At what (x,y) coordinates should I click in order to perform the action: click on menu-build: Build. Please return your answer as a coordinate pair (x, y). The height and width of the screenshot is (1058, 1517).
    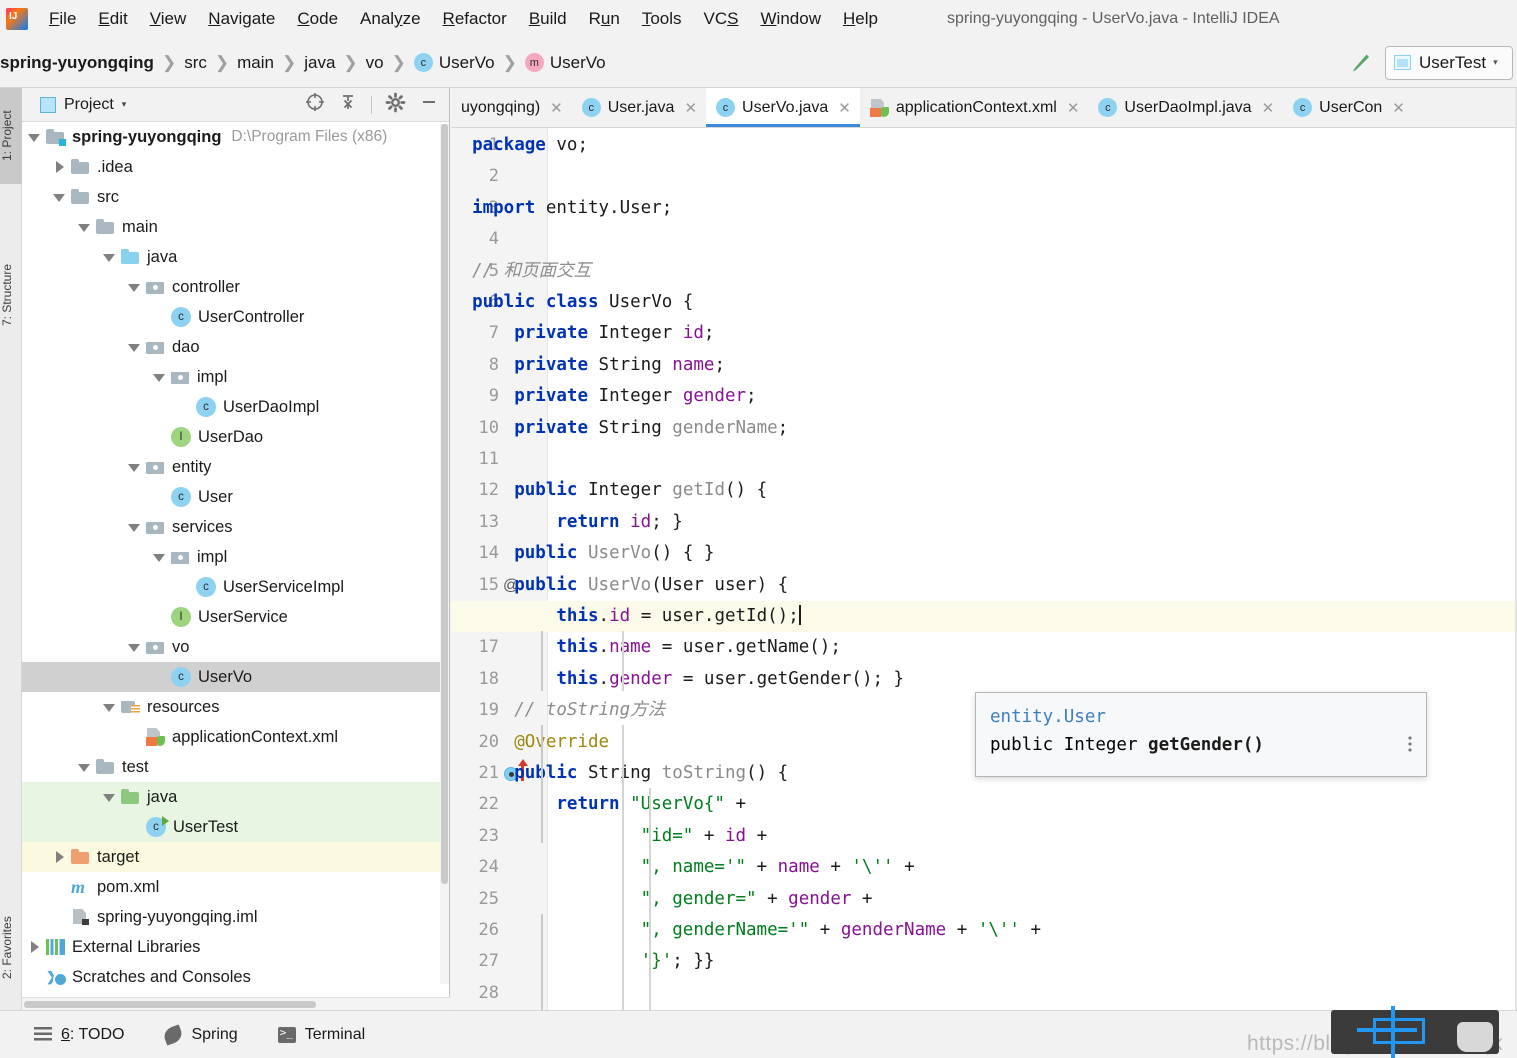
    Looking at the image, I should click on (548, 19).